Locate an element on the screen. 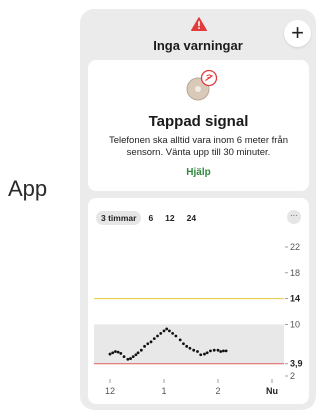 The image size is (323, 420). y-tick-label: 18 is located at coordinates (295, 273).